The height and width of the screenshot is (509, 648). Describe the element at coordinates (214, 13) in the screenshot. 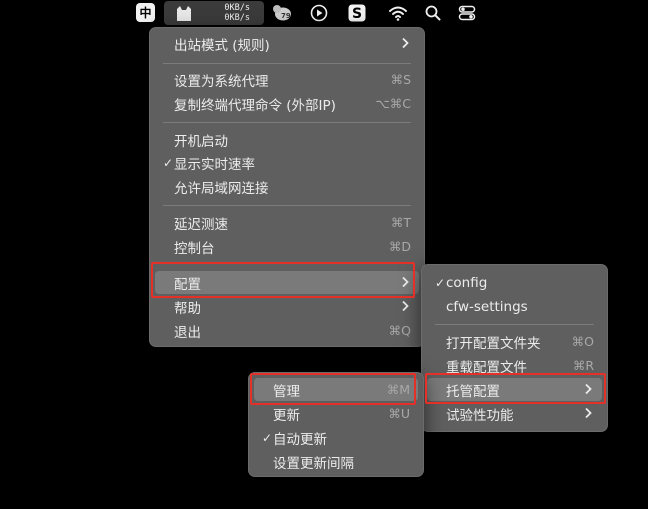

I see `clashx-status-item: 0KB/s 0KB/s` at that location.